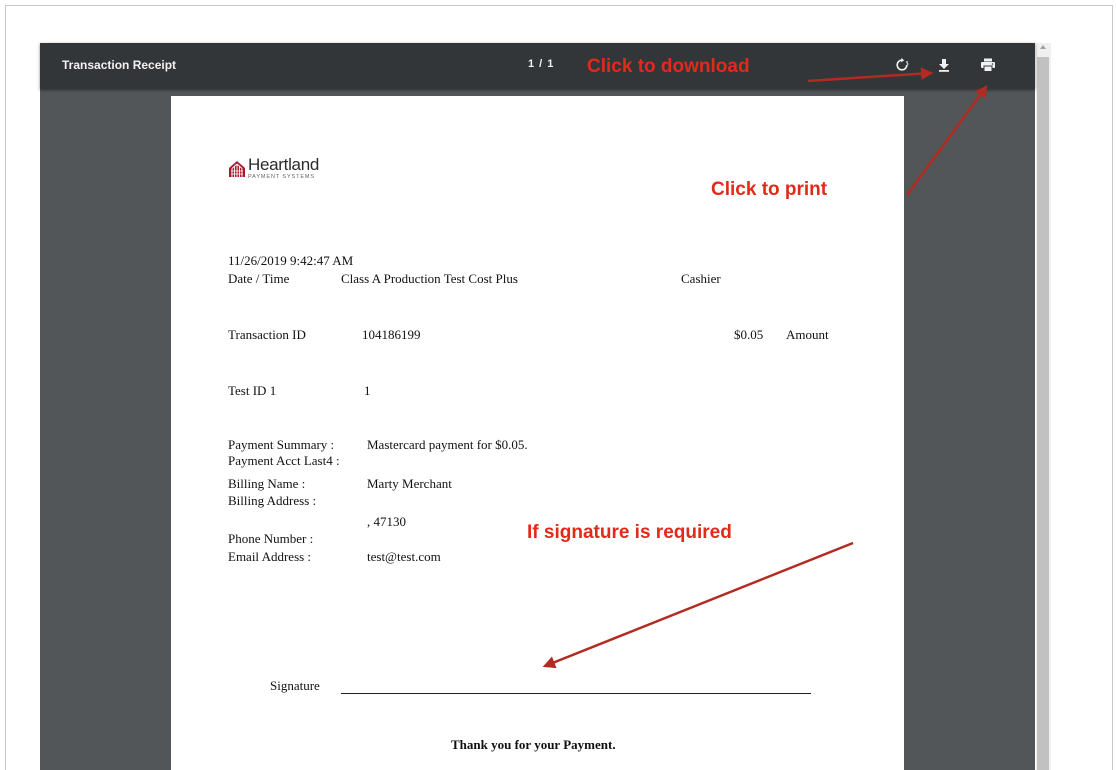 The height and width of the screenshot is (770, 1116). What do you see at coordinates (271, 538) in the screenshot?
I see `phone-label: Phone Number :` at bounding box center [271, 538].